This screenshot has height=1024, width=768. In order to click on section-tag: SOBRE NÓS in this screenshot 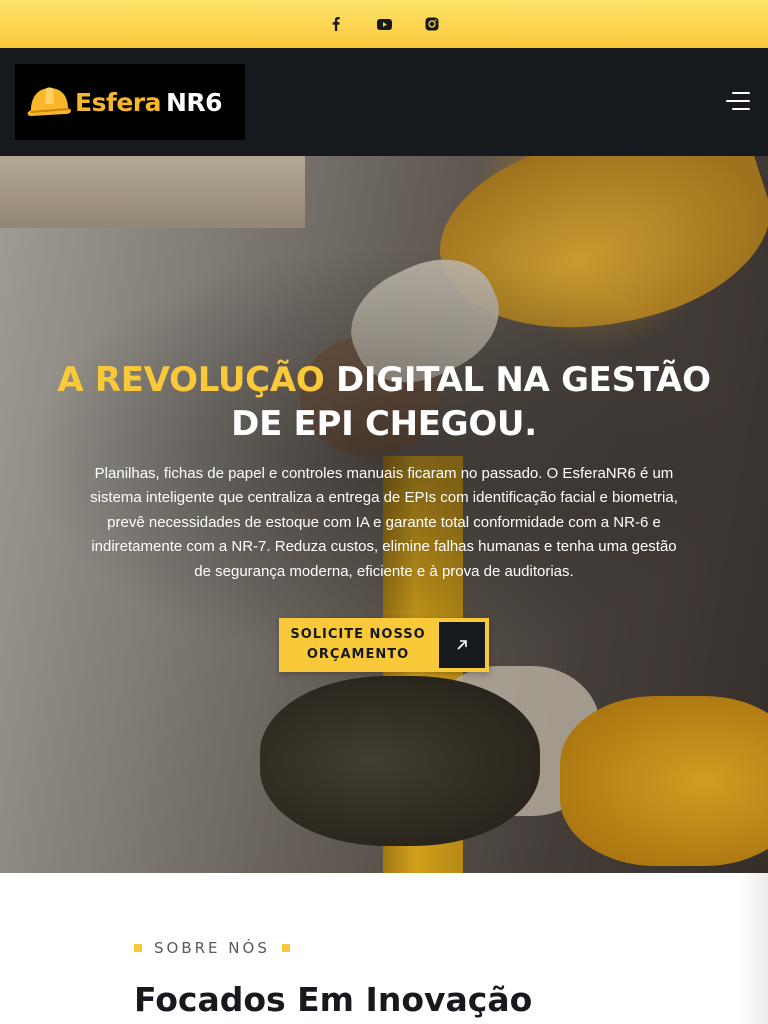, I will do `click(212, 948)`.